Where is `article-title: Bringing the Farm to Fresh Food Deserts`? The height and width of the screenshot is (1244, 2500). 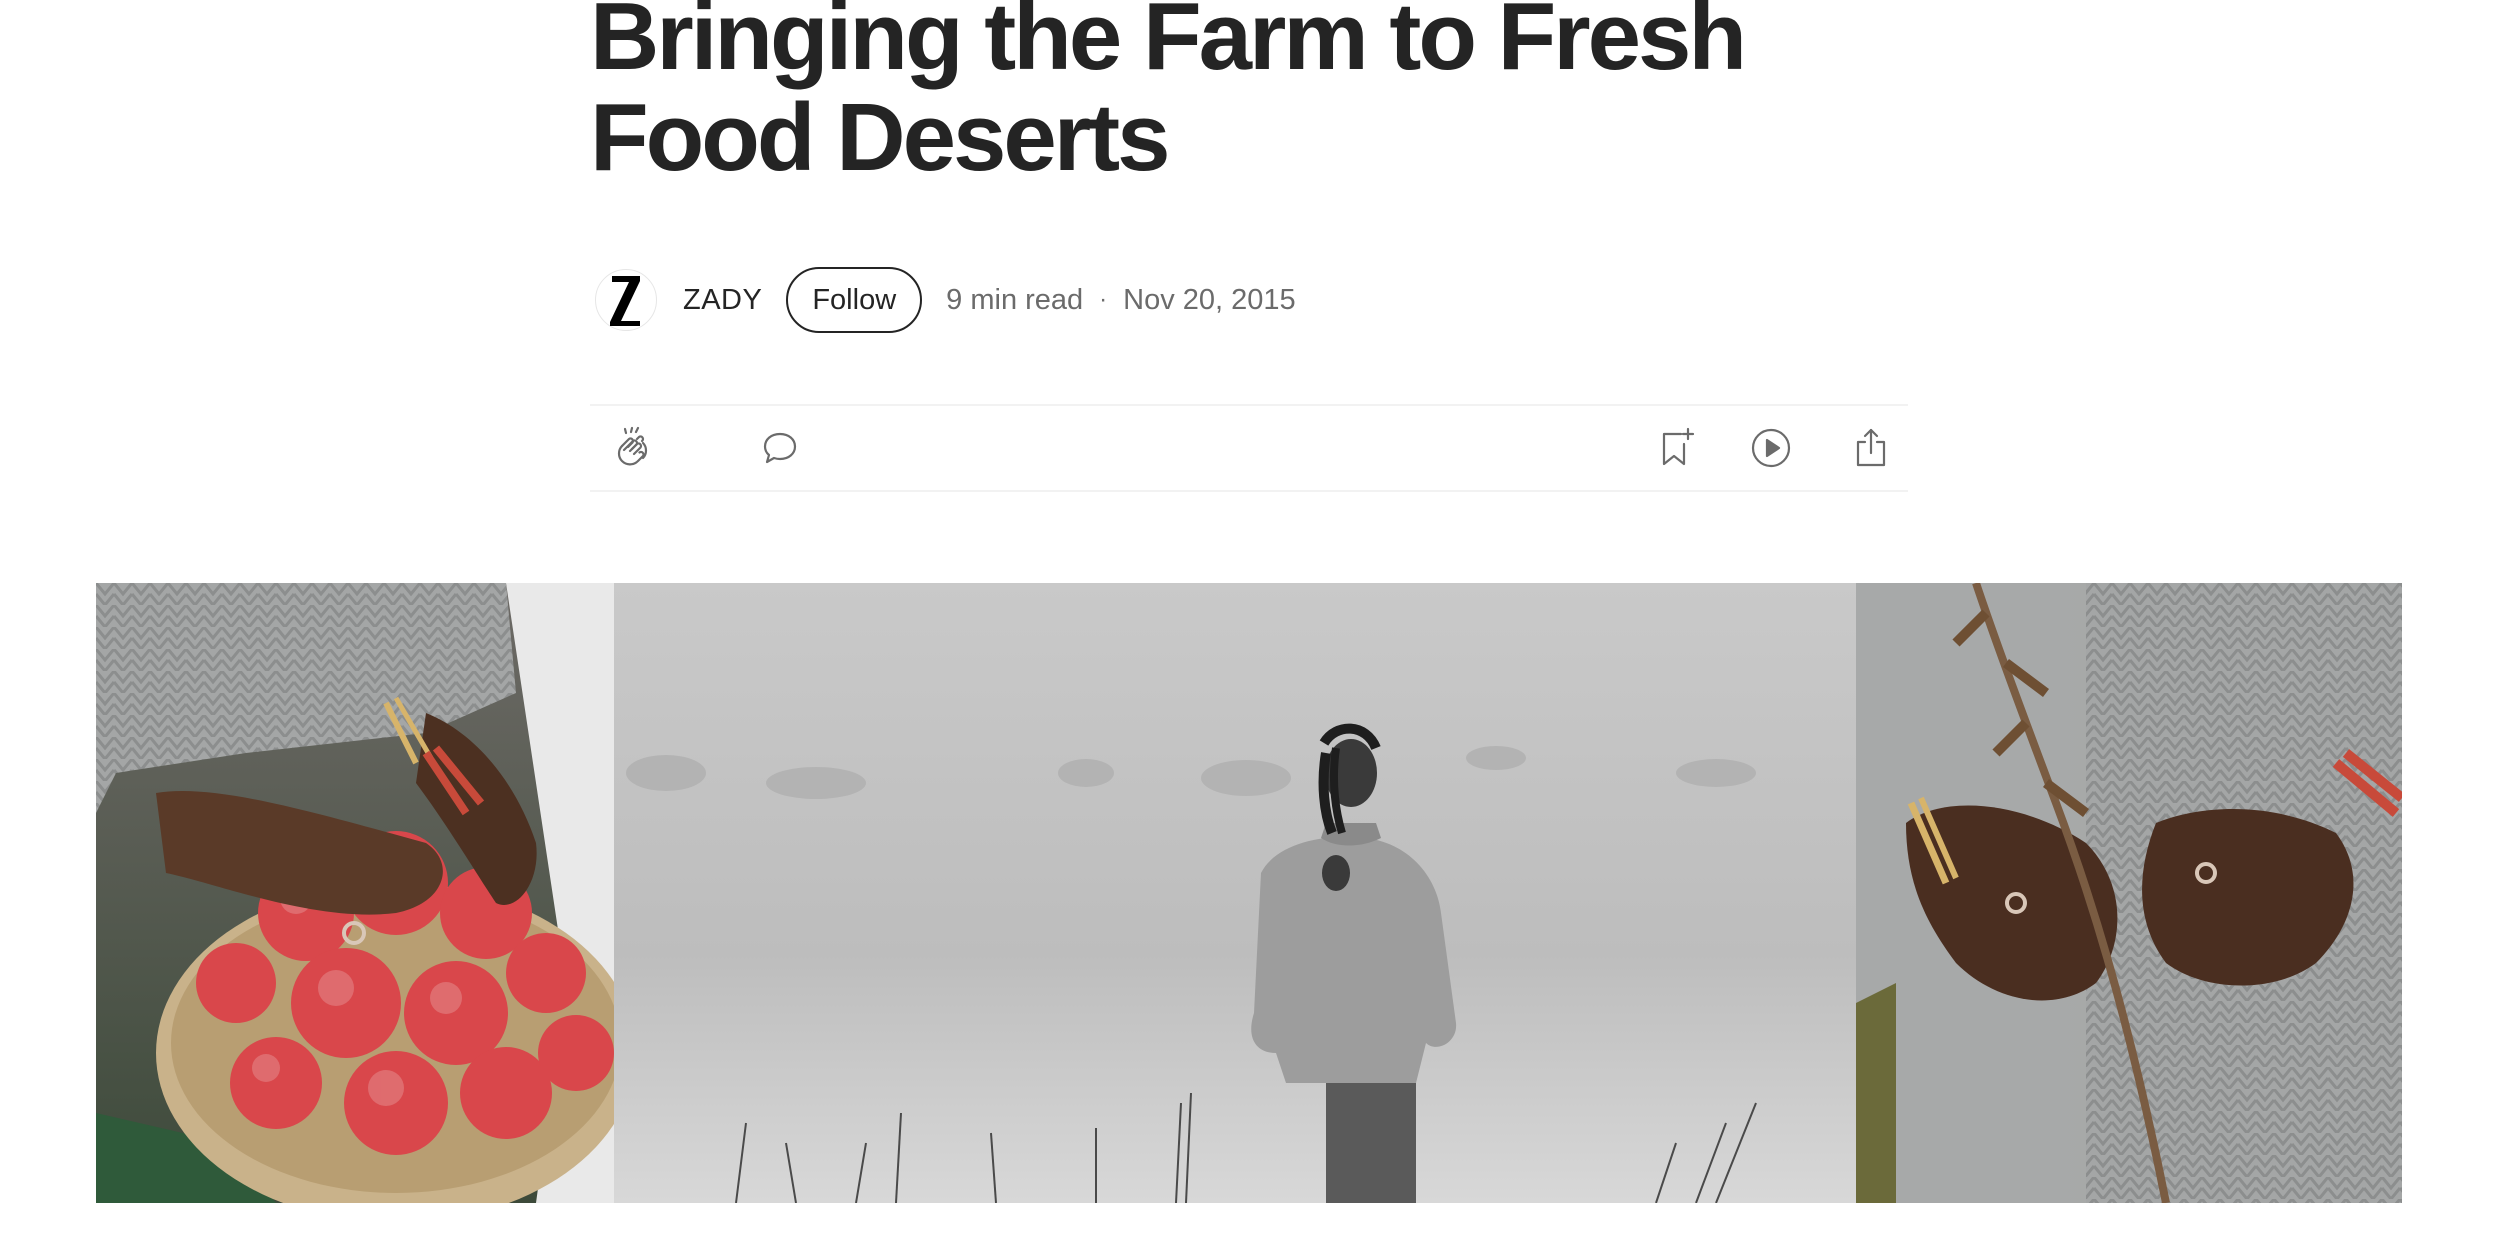
article-title: Bringing the Farm to Fresh Food Deserts is located at coordinates (1168, 95).